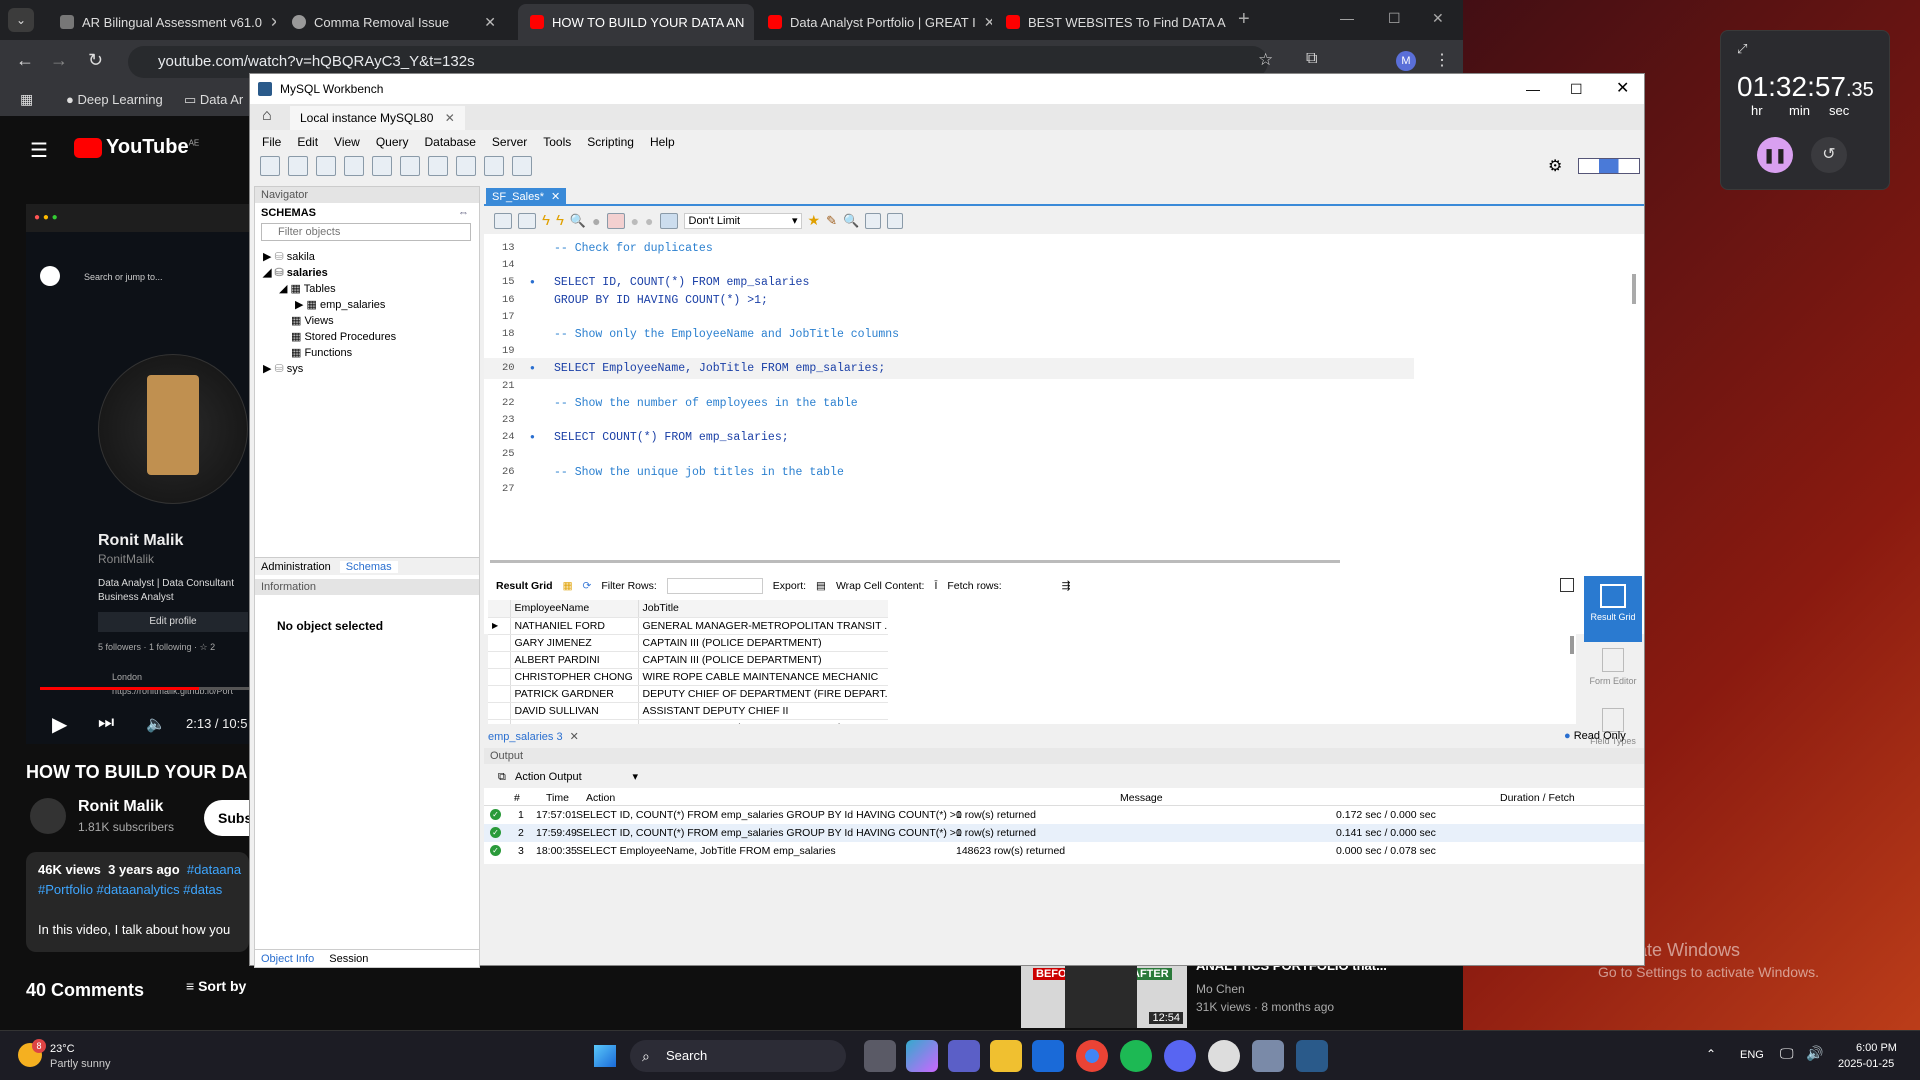  Describe the element at coordinates (1634, 289) in the screenshot. I see `editor-scrollbar` at that location.